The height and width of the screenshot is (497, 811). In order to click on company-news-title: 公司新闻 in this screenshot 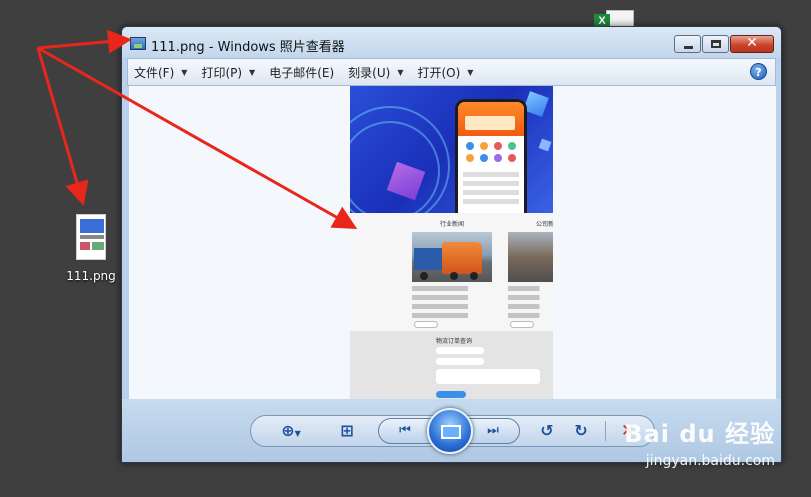, I will do `click(544, 224)`.